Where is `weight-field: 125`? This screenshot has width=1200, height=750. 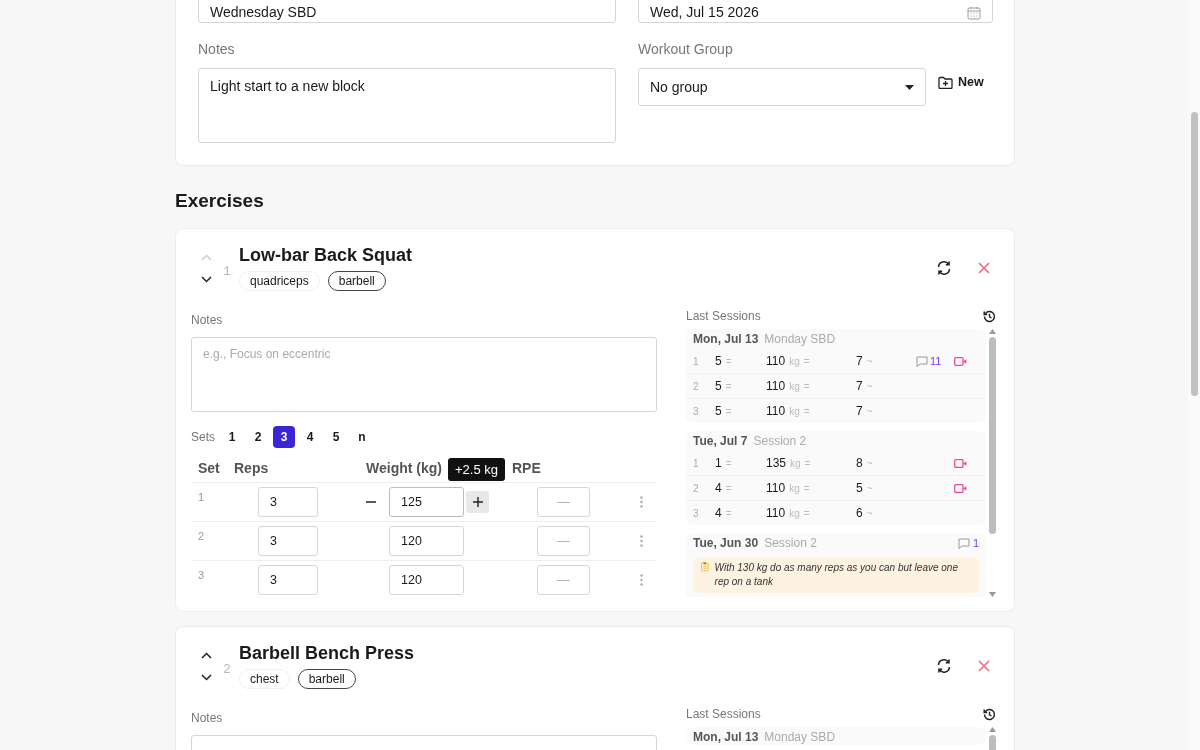 weight-field: 125 is located at coordinates (426, 502).